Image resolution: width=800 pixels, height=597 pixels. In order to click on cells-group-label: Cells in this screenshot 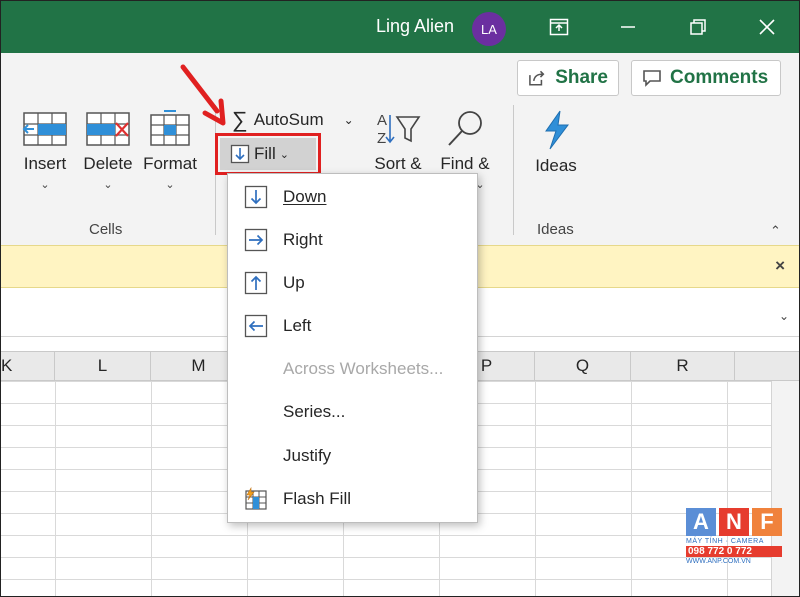, I will do `click(106, 229)`.